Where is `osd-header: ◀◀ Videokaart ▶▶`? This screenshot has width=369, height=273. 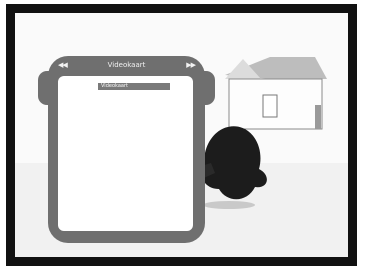 osd-header: ◀◀ Videokaart ▶▶ is located at coordinates (126, 65).